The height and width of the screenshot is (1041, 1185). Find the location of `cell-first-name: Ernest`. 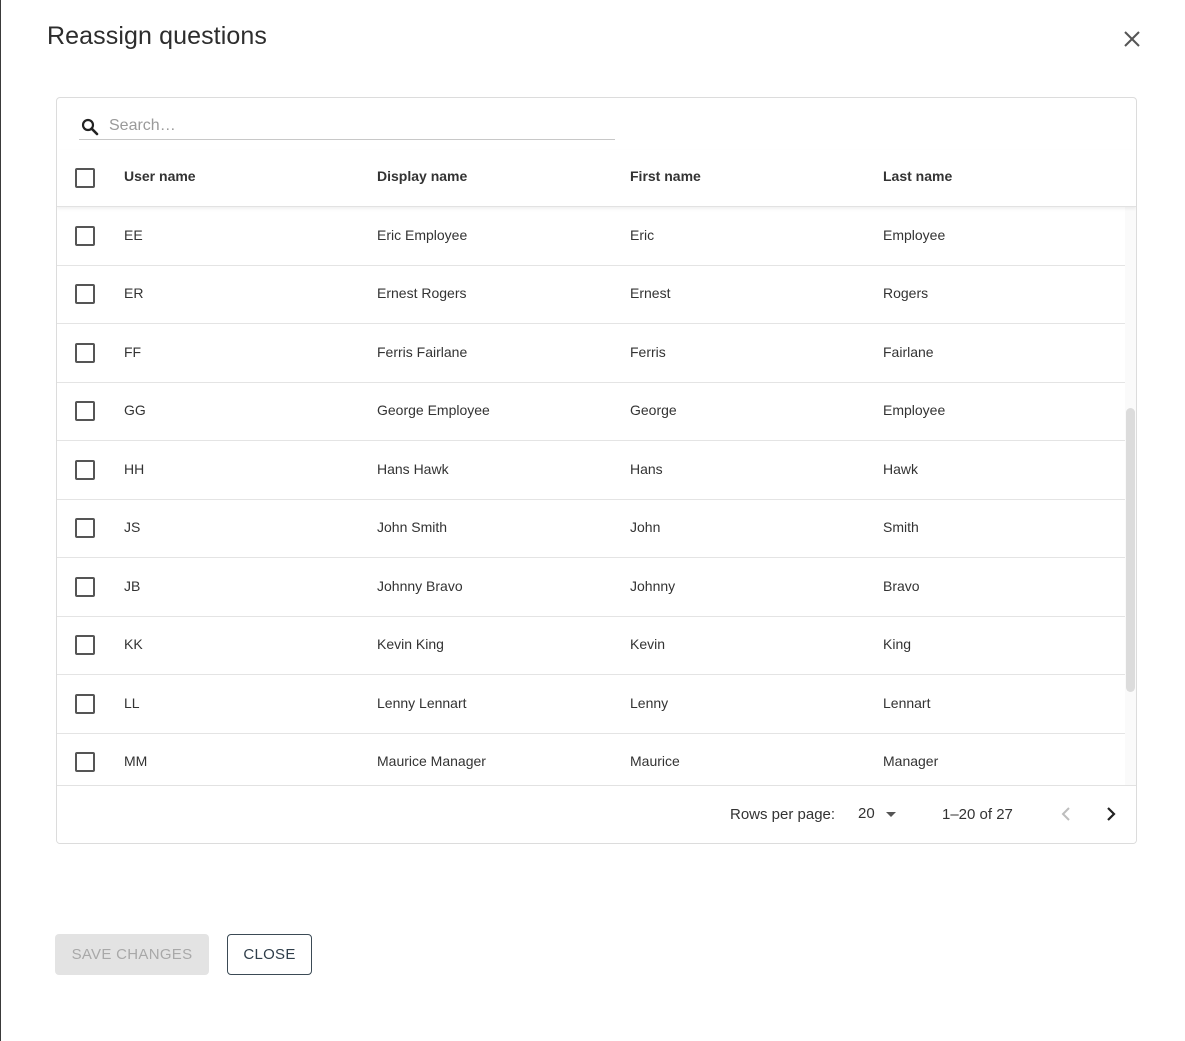

cell-first-name: Ernest is located at coordinates (650, 293).